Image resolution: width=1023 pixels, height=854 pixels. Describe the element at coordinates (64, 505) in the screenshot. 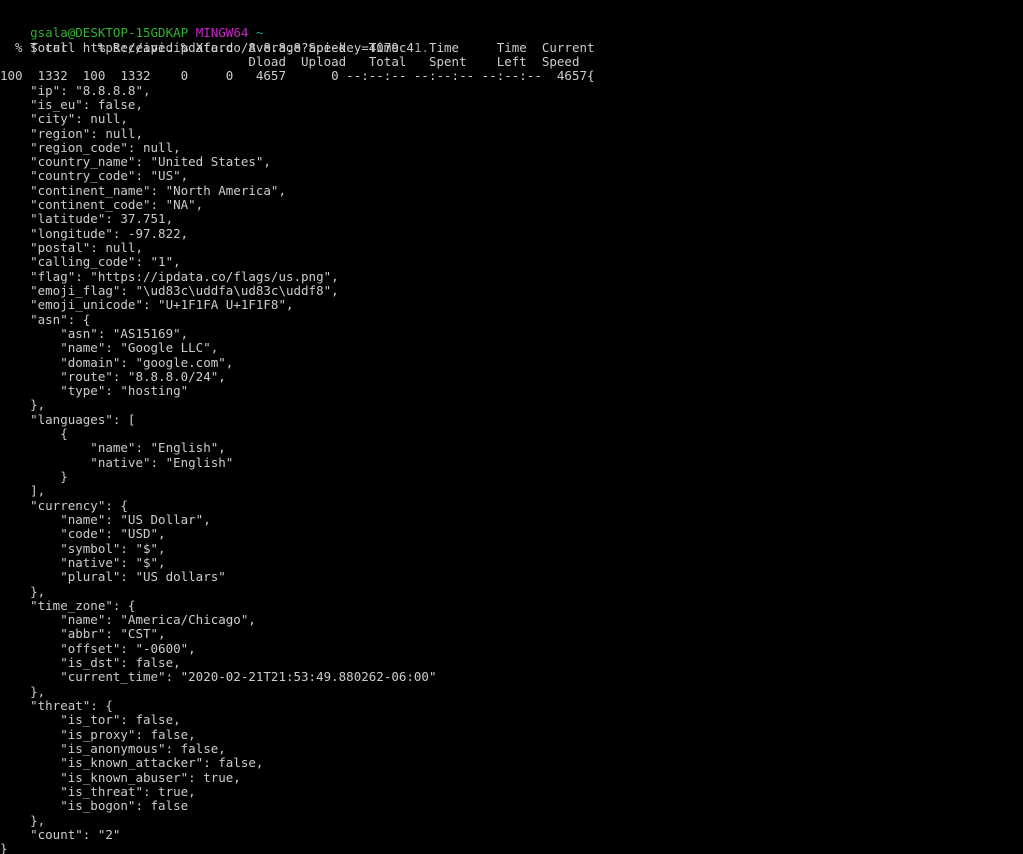

I see `response-line: "currency": {` at that location.